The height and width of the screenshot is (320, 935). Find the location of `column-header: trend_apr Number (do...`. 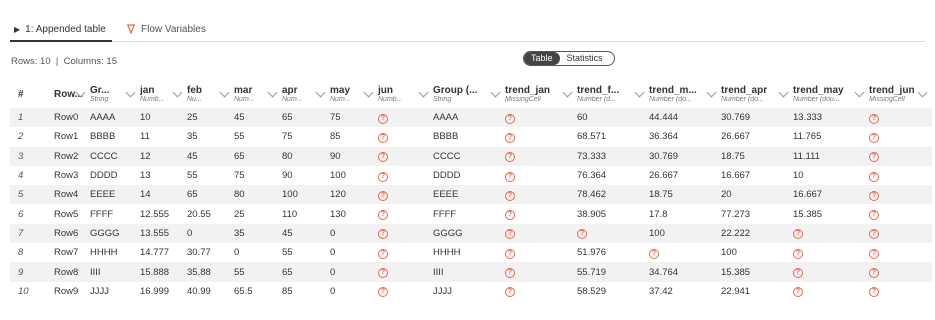

column-header: trend_apr Number (do... is located at coordinates (757, 94).